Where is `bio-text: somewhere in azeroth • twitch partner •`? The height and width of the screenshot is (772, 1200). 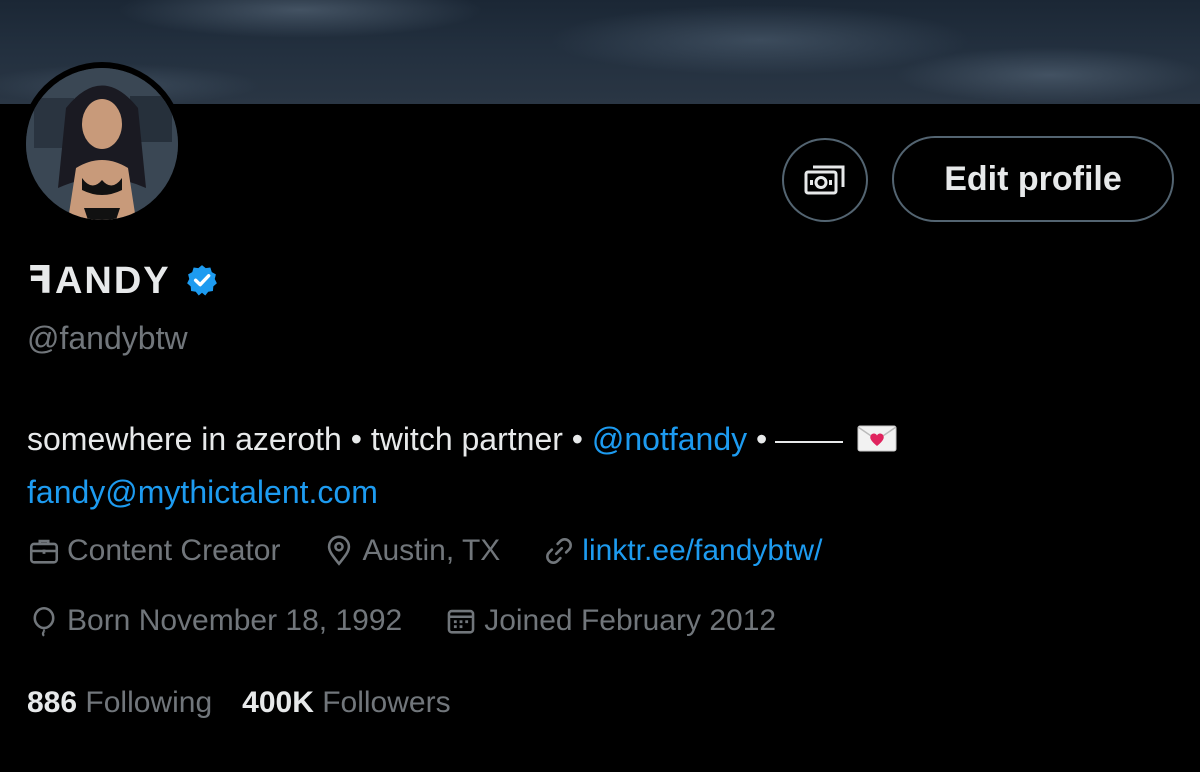 bio-text: somewhere in azeroth • twitch partner • is located at coordinates (309, 439).